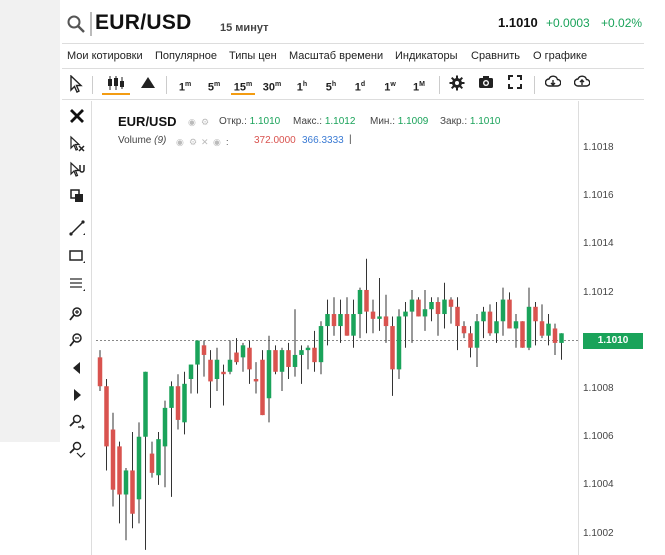 The width and height of the screenshot is (665, 555). Describe the element at coordinates (180, 142) in the screenshot. I see `volume-eye-icon: ◉` at that location.